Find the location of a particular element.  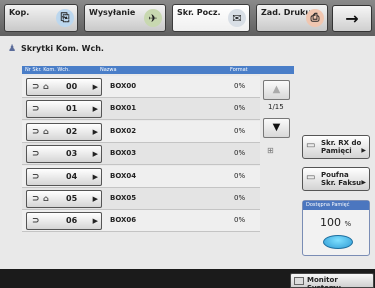

box-number-button: ⊃ 01 ▶ is located at coordinates (64, 109).